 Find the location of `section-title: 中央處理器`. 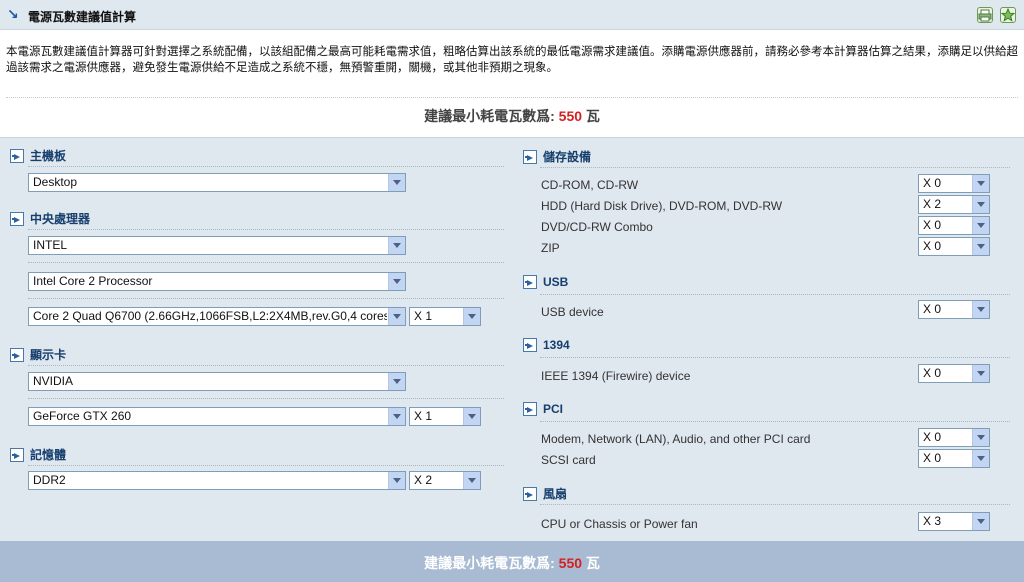

section-title: 中央處理器 is located at coordinates (60, 219).